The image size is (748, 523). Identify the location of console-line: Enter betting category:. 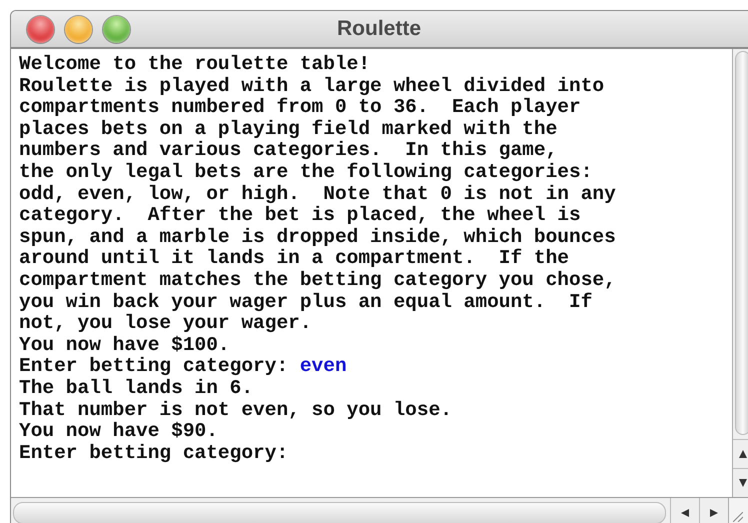
(154, 453).